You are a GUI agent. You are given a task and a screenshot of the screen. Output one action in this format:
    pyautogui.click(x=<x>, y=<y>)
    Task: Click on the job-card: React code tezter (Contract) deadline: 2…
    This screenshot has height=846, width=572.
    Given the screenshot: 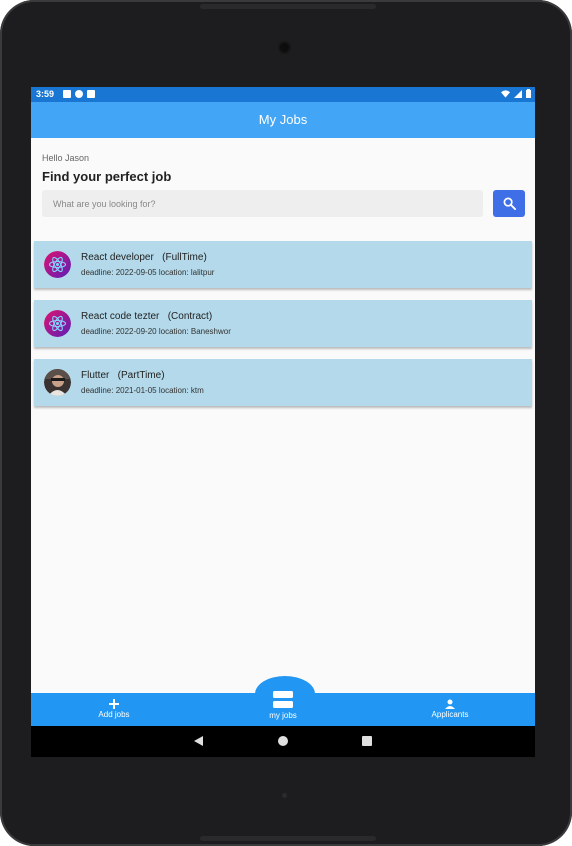 What is the action you would take?
    pyautogui.click(x=283, y=323)
    